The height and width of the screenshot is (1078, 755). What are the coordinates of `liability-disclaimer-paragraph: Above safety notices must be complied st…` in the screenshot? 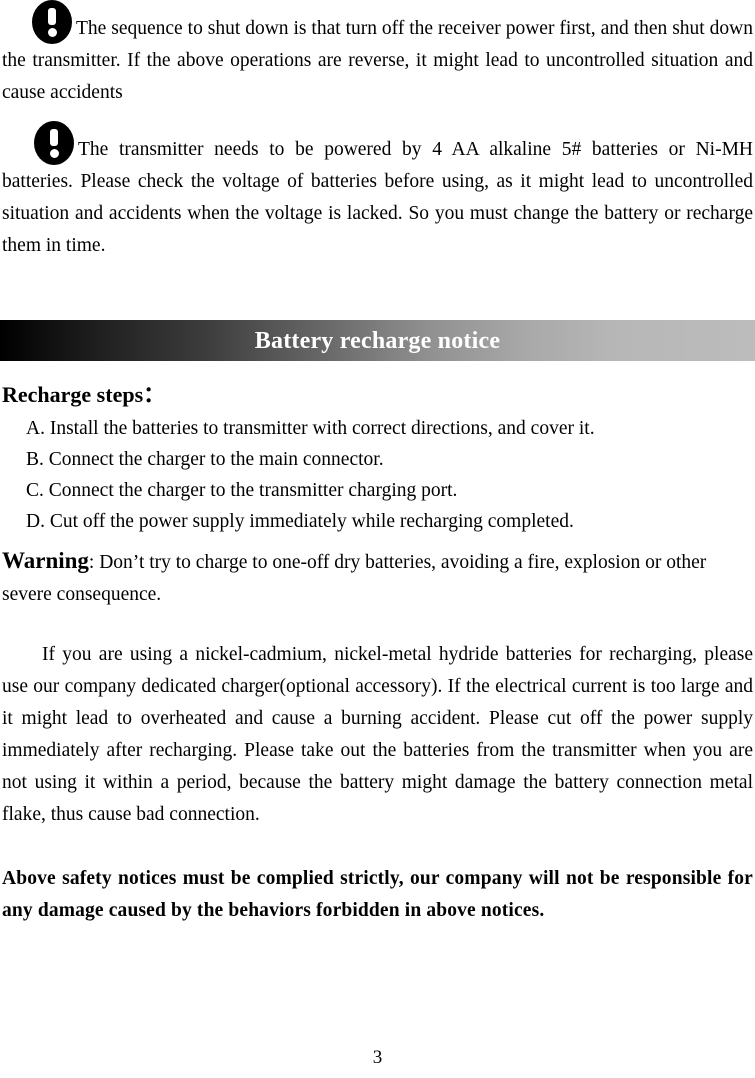 It's located at (377, 894).